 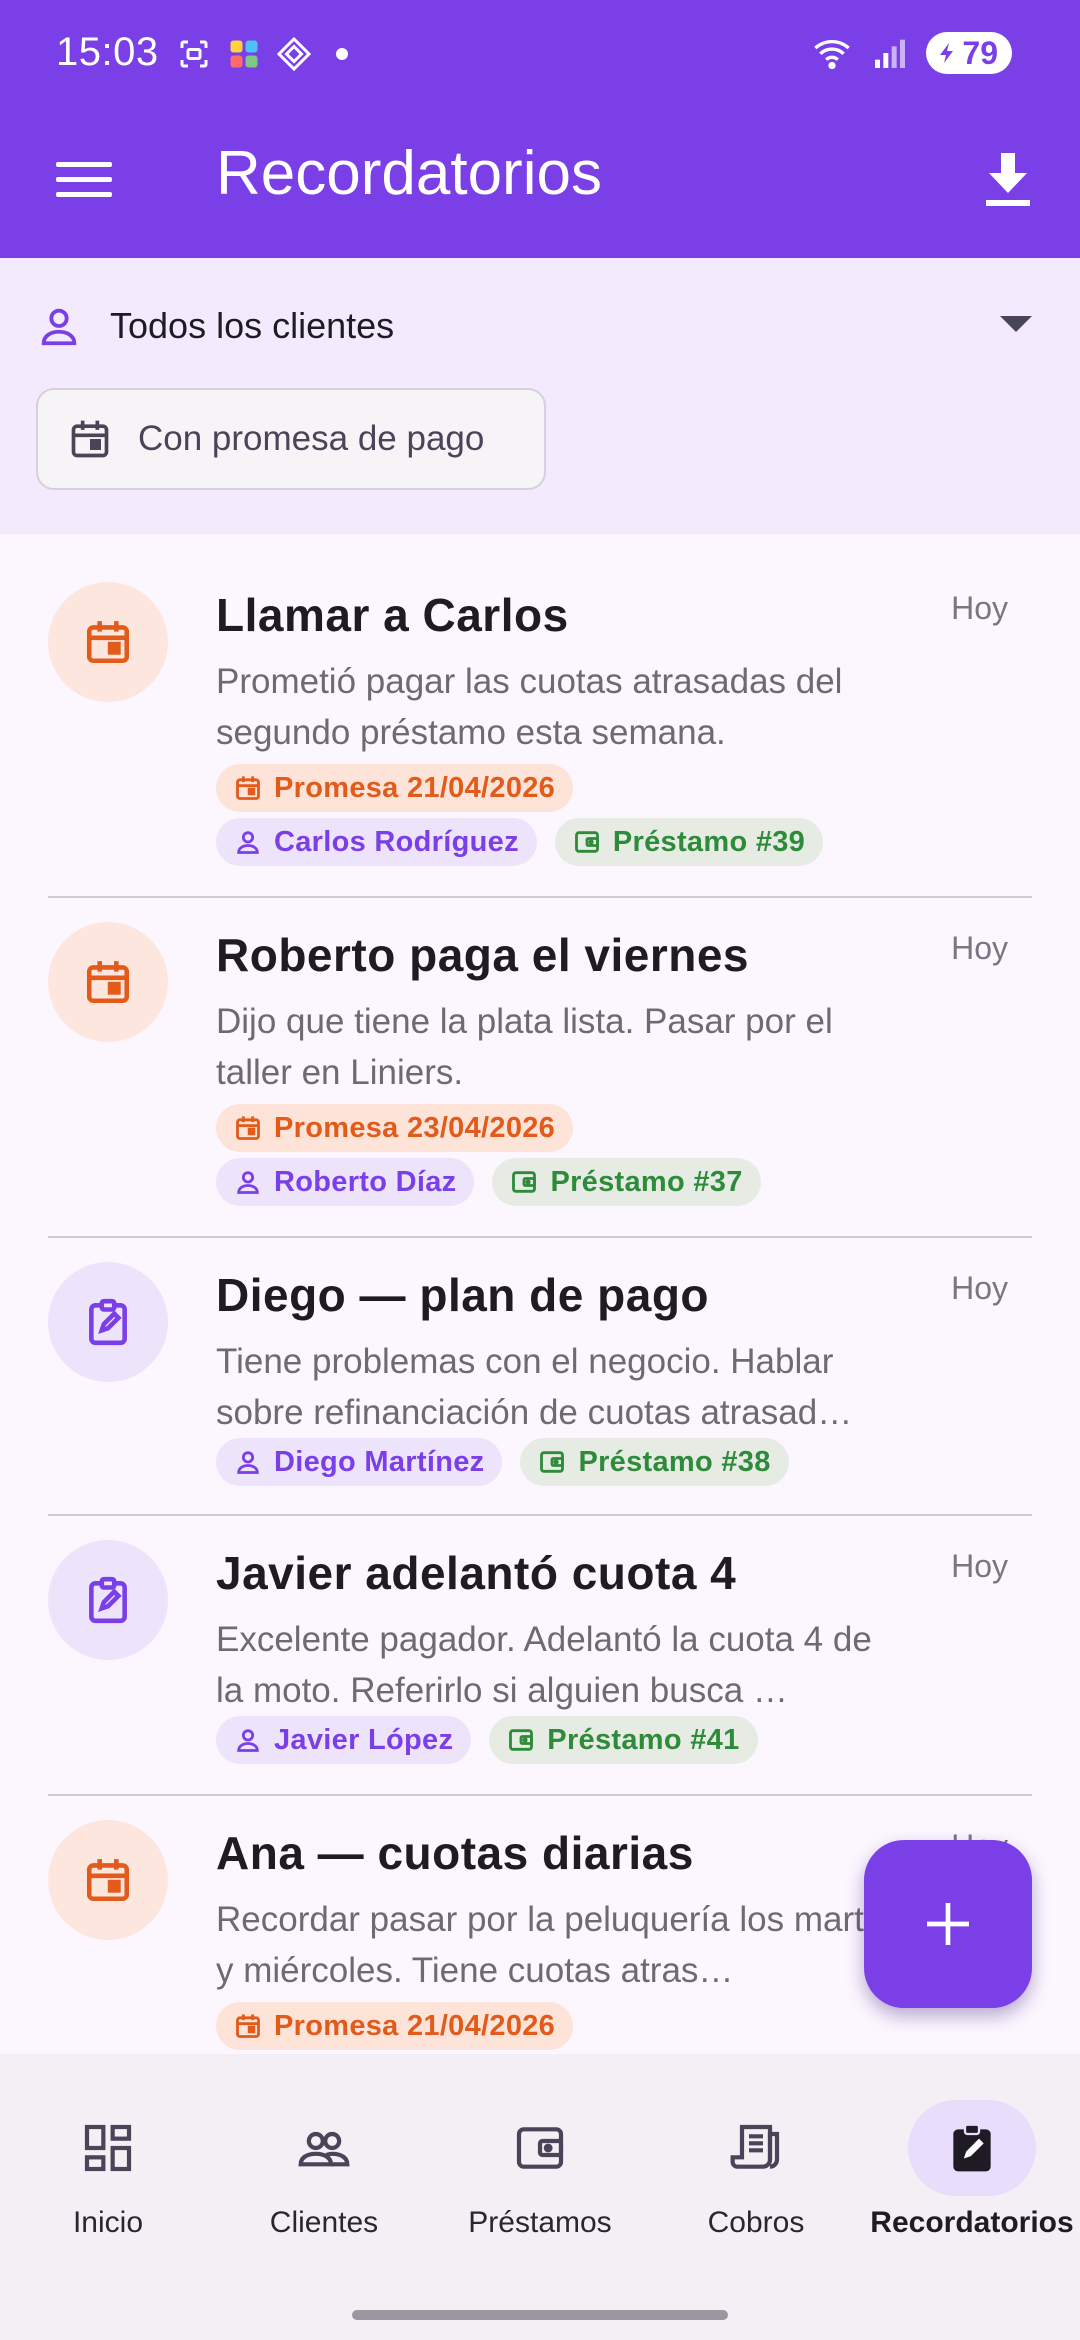 What do you see at coordinates (689, 842) in the screenshot?
I see `loan-tag: Préstamo #39` at bounding box center [689, 842].